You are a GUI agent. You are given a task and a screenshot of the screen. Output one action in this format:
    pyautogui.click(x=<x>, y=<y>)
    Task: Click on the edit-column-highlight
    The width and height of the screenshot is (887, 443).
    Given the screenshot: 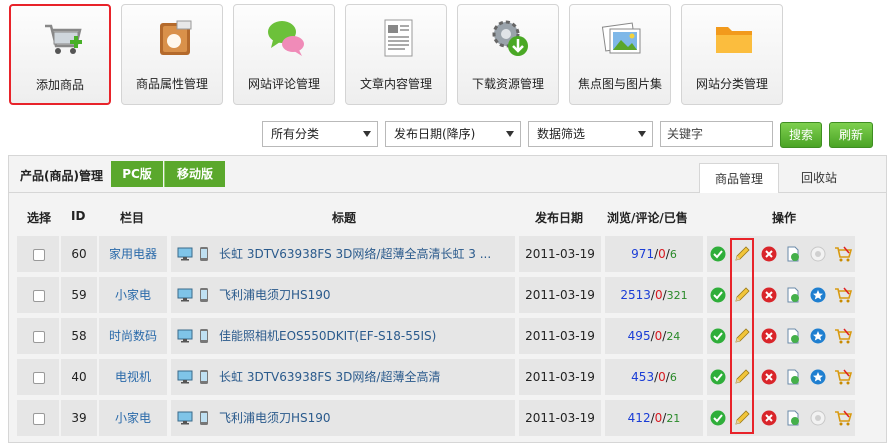 What is the action you would take?
    pyautogui.click(x=742, y=336)
    